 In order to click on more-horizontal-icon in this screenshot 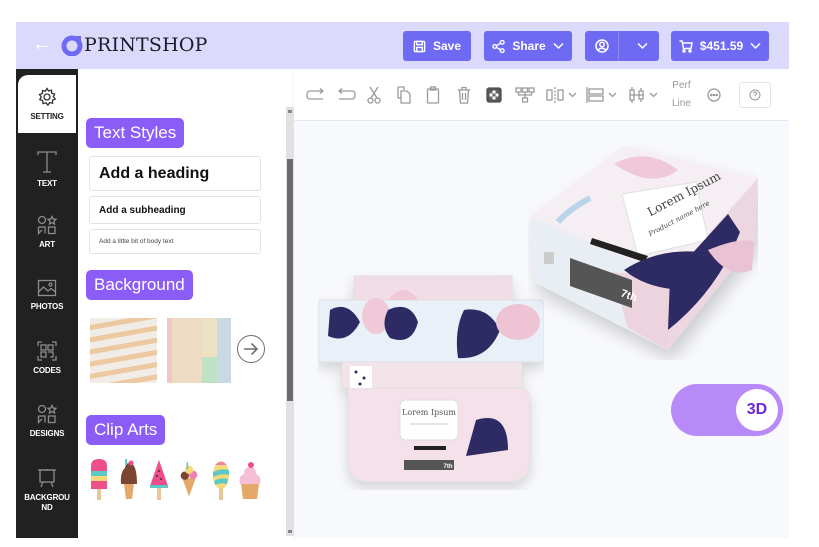, I will do `click(714, 95)`.